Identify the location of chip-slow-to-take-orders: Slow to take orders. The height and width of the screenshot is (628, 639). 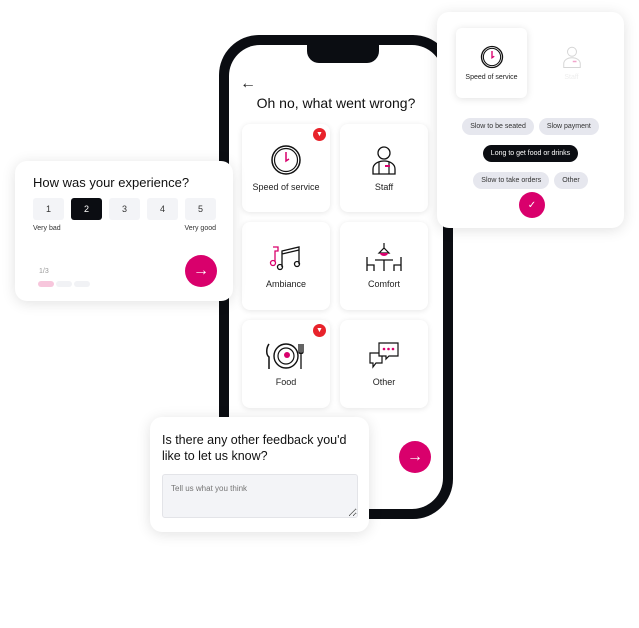
(511, 180).